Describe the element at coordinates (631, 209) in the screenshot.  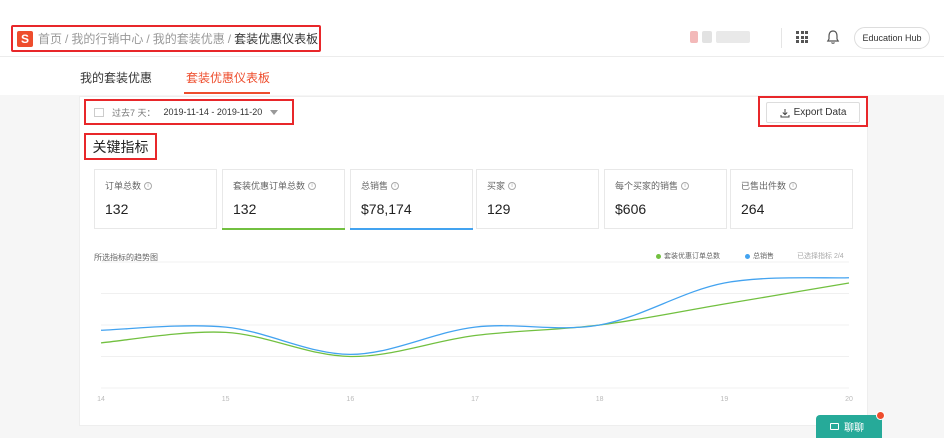
I see `kpi-value: $606` at that location.